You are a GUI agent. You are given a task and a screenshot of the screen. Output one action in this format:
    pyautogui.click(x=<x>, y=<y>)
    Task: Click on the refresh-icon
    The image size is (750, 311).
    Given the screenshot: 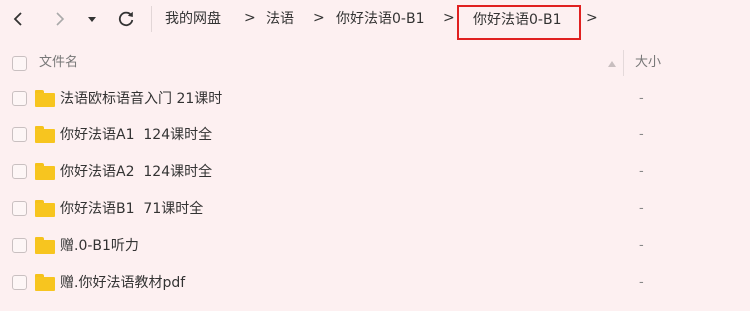 What is the action you would take?
    pyautogui.click(x=126, y=19)
    